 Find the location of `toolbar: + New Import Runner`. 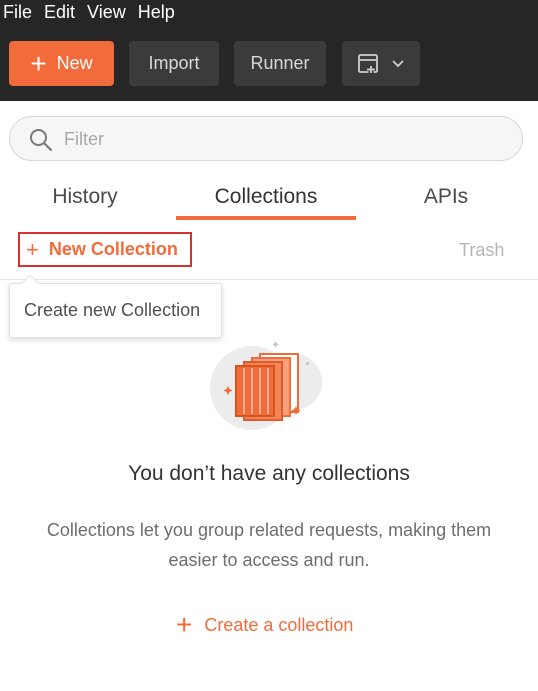

toolbar: + New Import Runner is located at coordinates (269, 63).